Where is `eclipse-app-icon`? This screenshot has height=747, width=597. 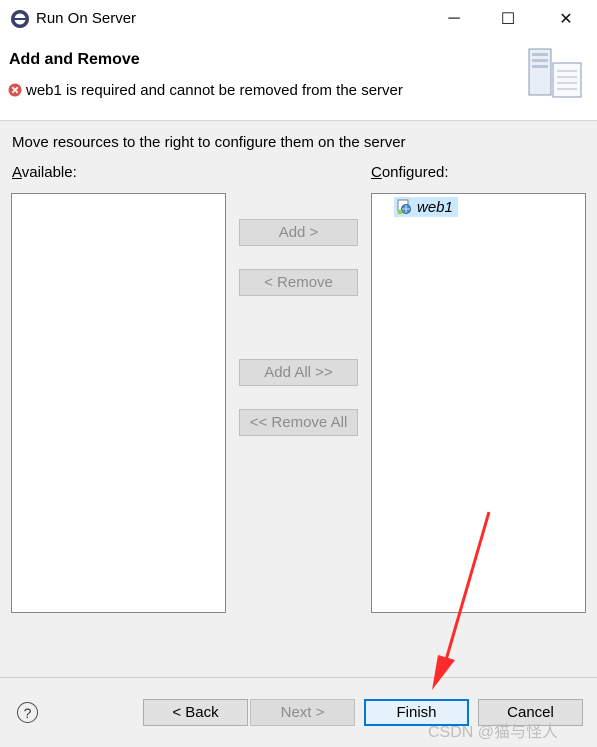 eclipse-app-icon is located at coordinates (20, 19).